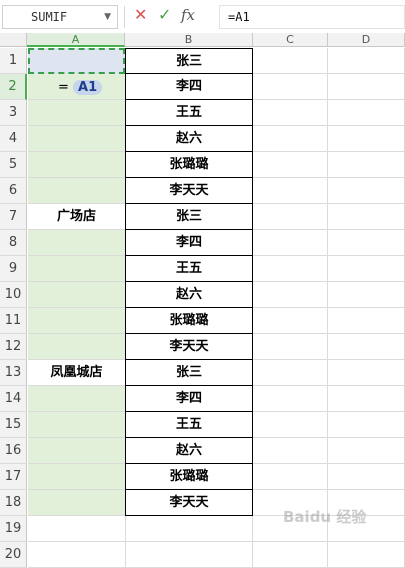  What do you see at coordinates (80, 87) in the screenshot?
I see `a2-editing-formula: = A1` at bounding box center [80, 87].